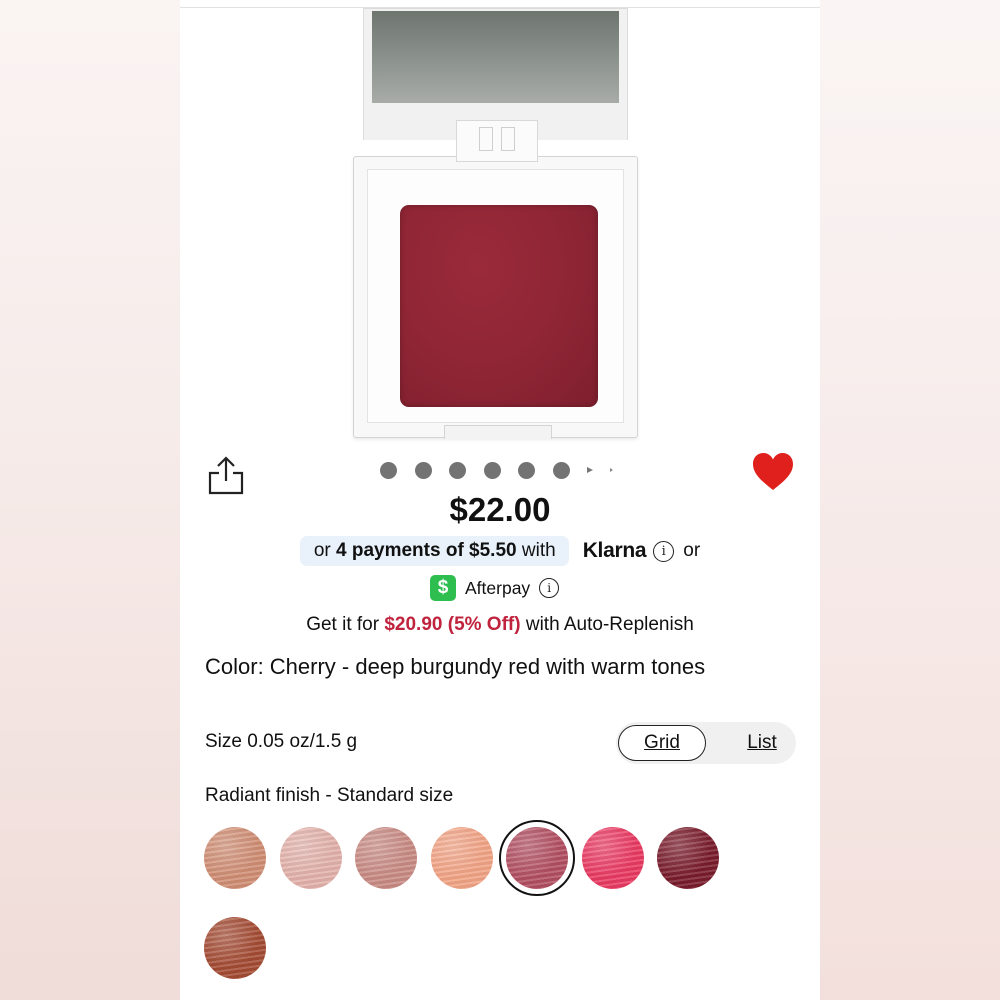 This screenshot has height=1000, width=1000. Describe the element at coordinates (498, 432) in the screenshot. I see `compact-clasp` at that location.